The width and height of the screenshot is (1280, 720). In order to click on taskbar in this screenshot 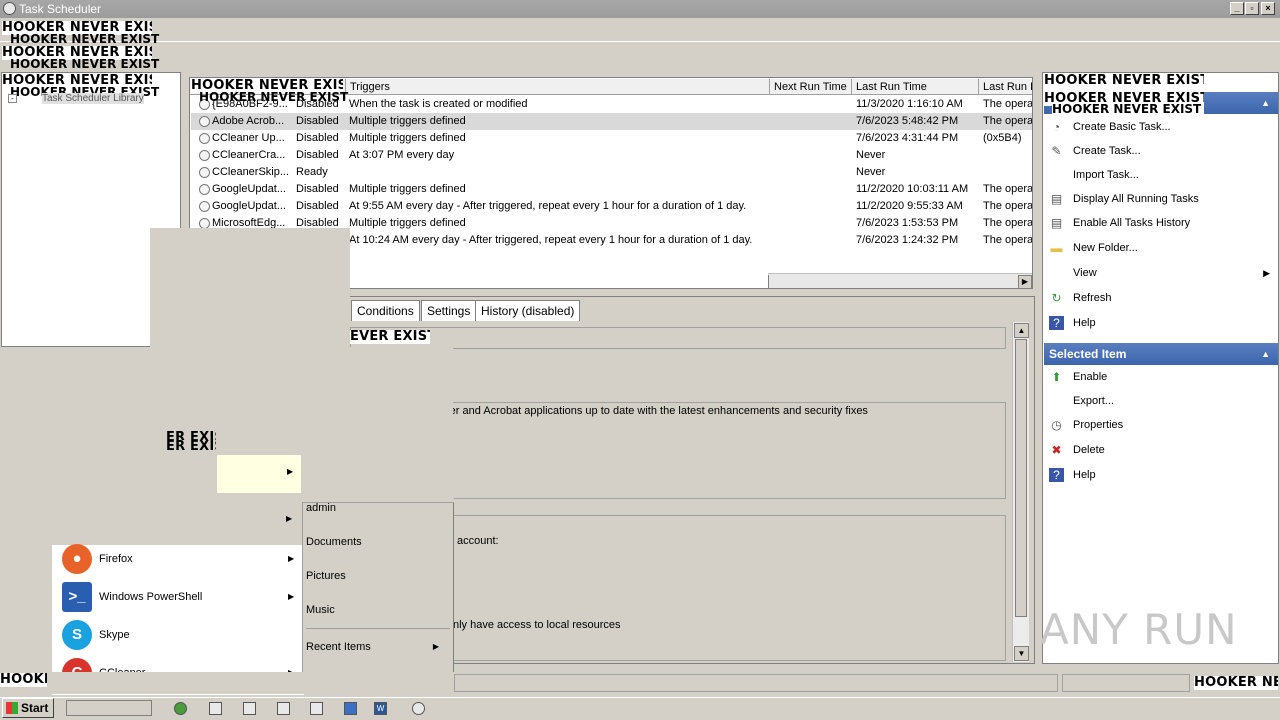, I will do `click(640, 708)`.